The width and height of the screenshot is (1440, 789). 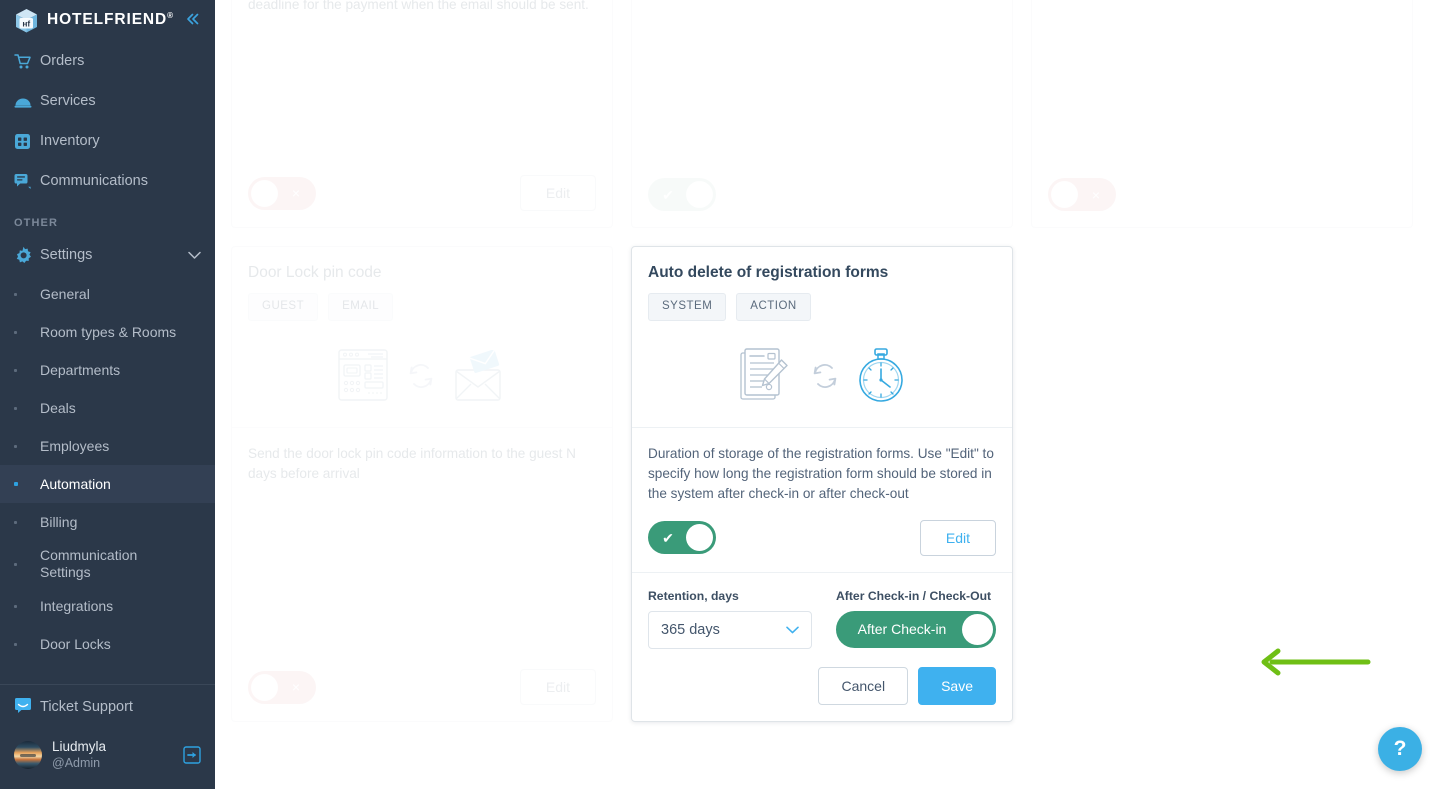 I want to click on registration-form-icon, so click(x=766, y=378).